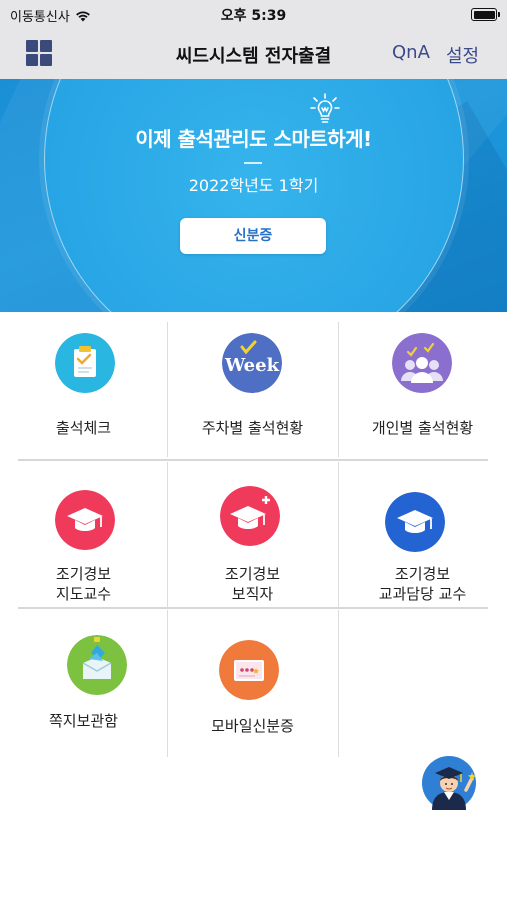 Image resolution: width=507 pixels, height=900 pixels. I want to click on qna-link: QnA, so click(411, 52).